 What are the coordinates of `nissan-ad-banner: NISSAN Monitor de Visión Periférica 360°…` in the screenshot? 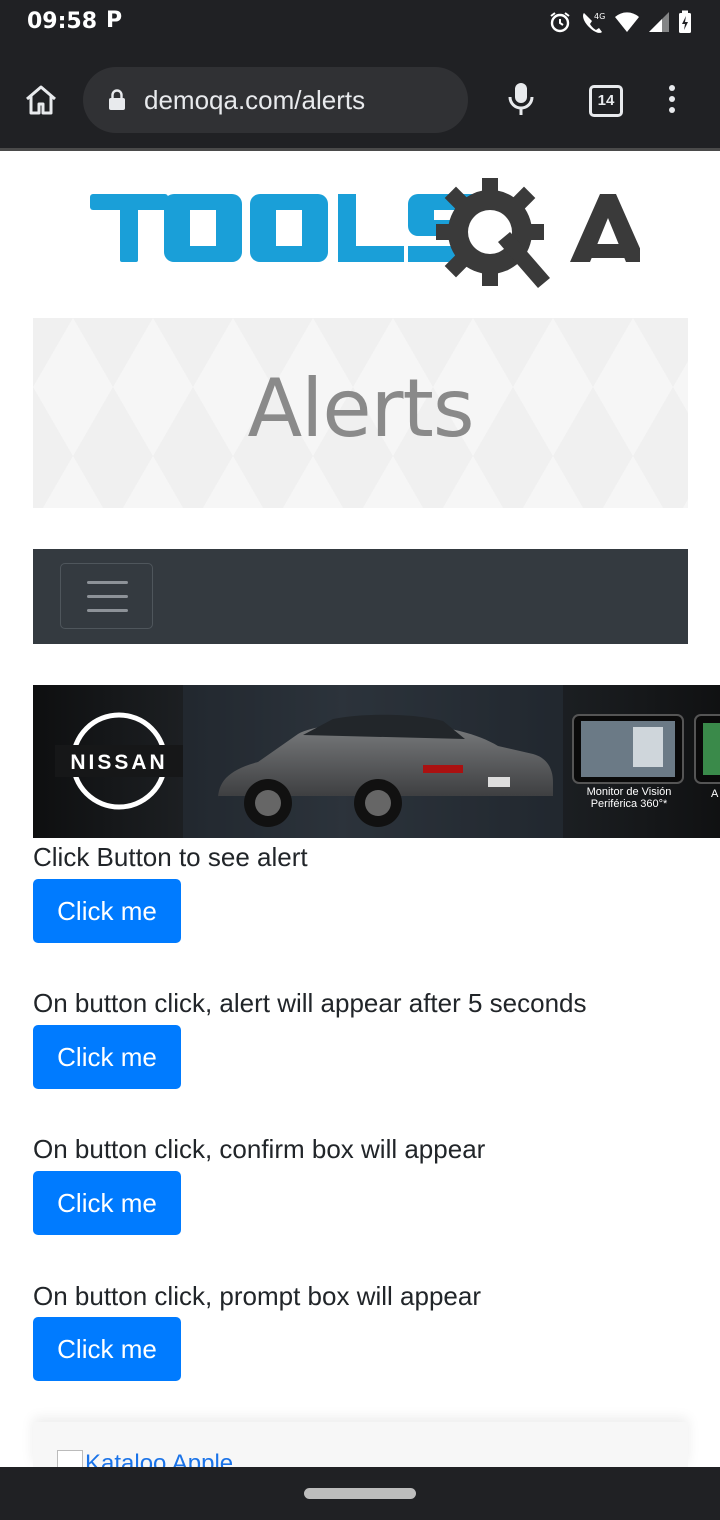 It's located at (376, 761).